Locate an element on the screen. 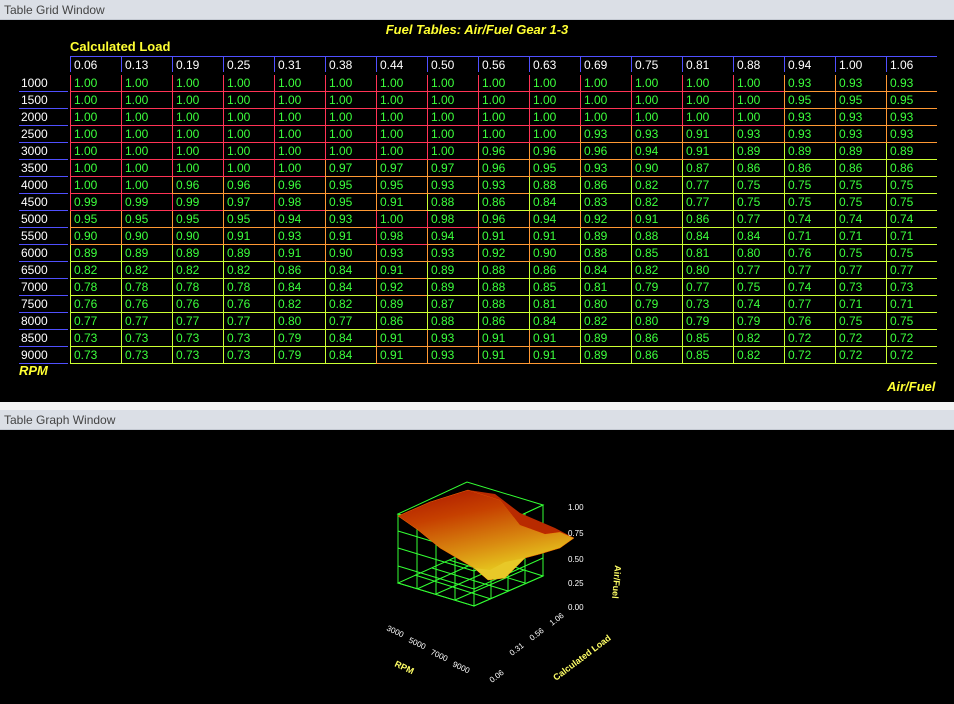 Image resolution: width=954 pixels, height=704 pixels. table-cell: 0.71 is located at coordinates (911, 304).